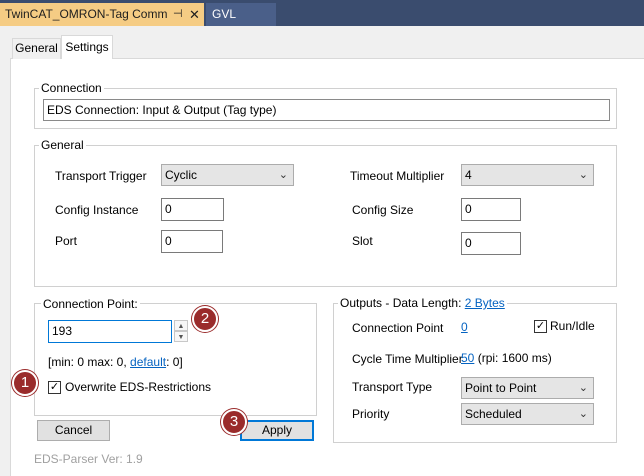 This screenshot has height=476, width=644. I want to click on priority-value: Scheduled, so click(493, 414).